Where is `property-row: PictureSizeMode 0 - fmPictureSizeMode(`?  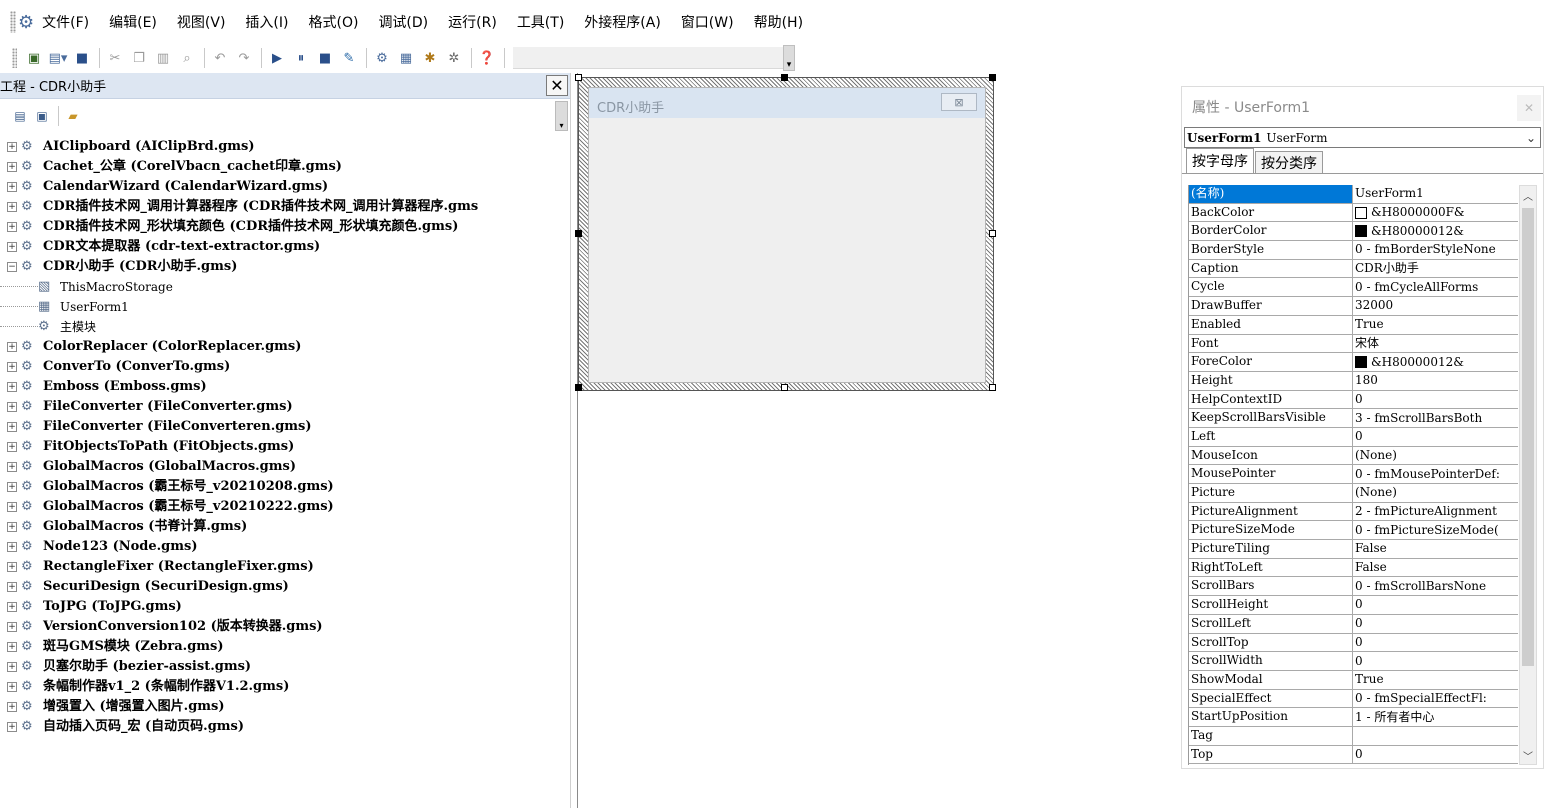 property-row: PictureSizeMode 0 - fmPictureSizeMode( is located at coordinates (1353, 531).